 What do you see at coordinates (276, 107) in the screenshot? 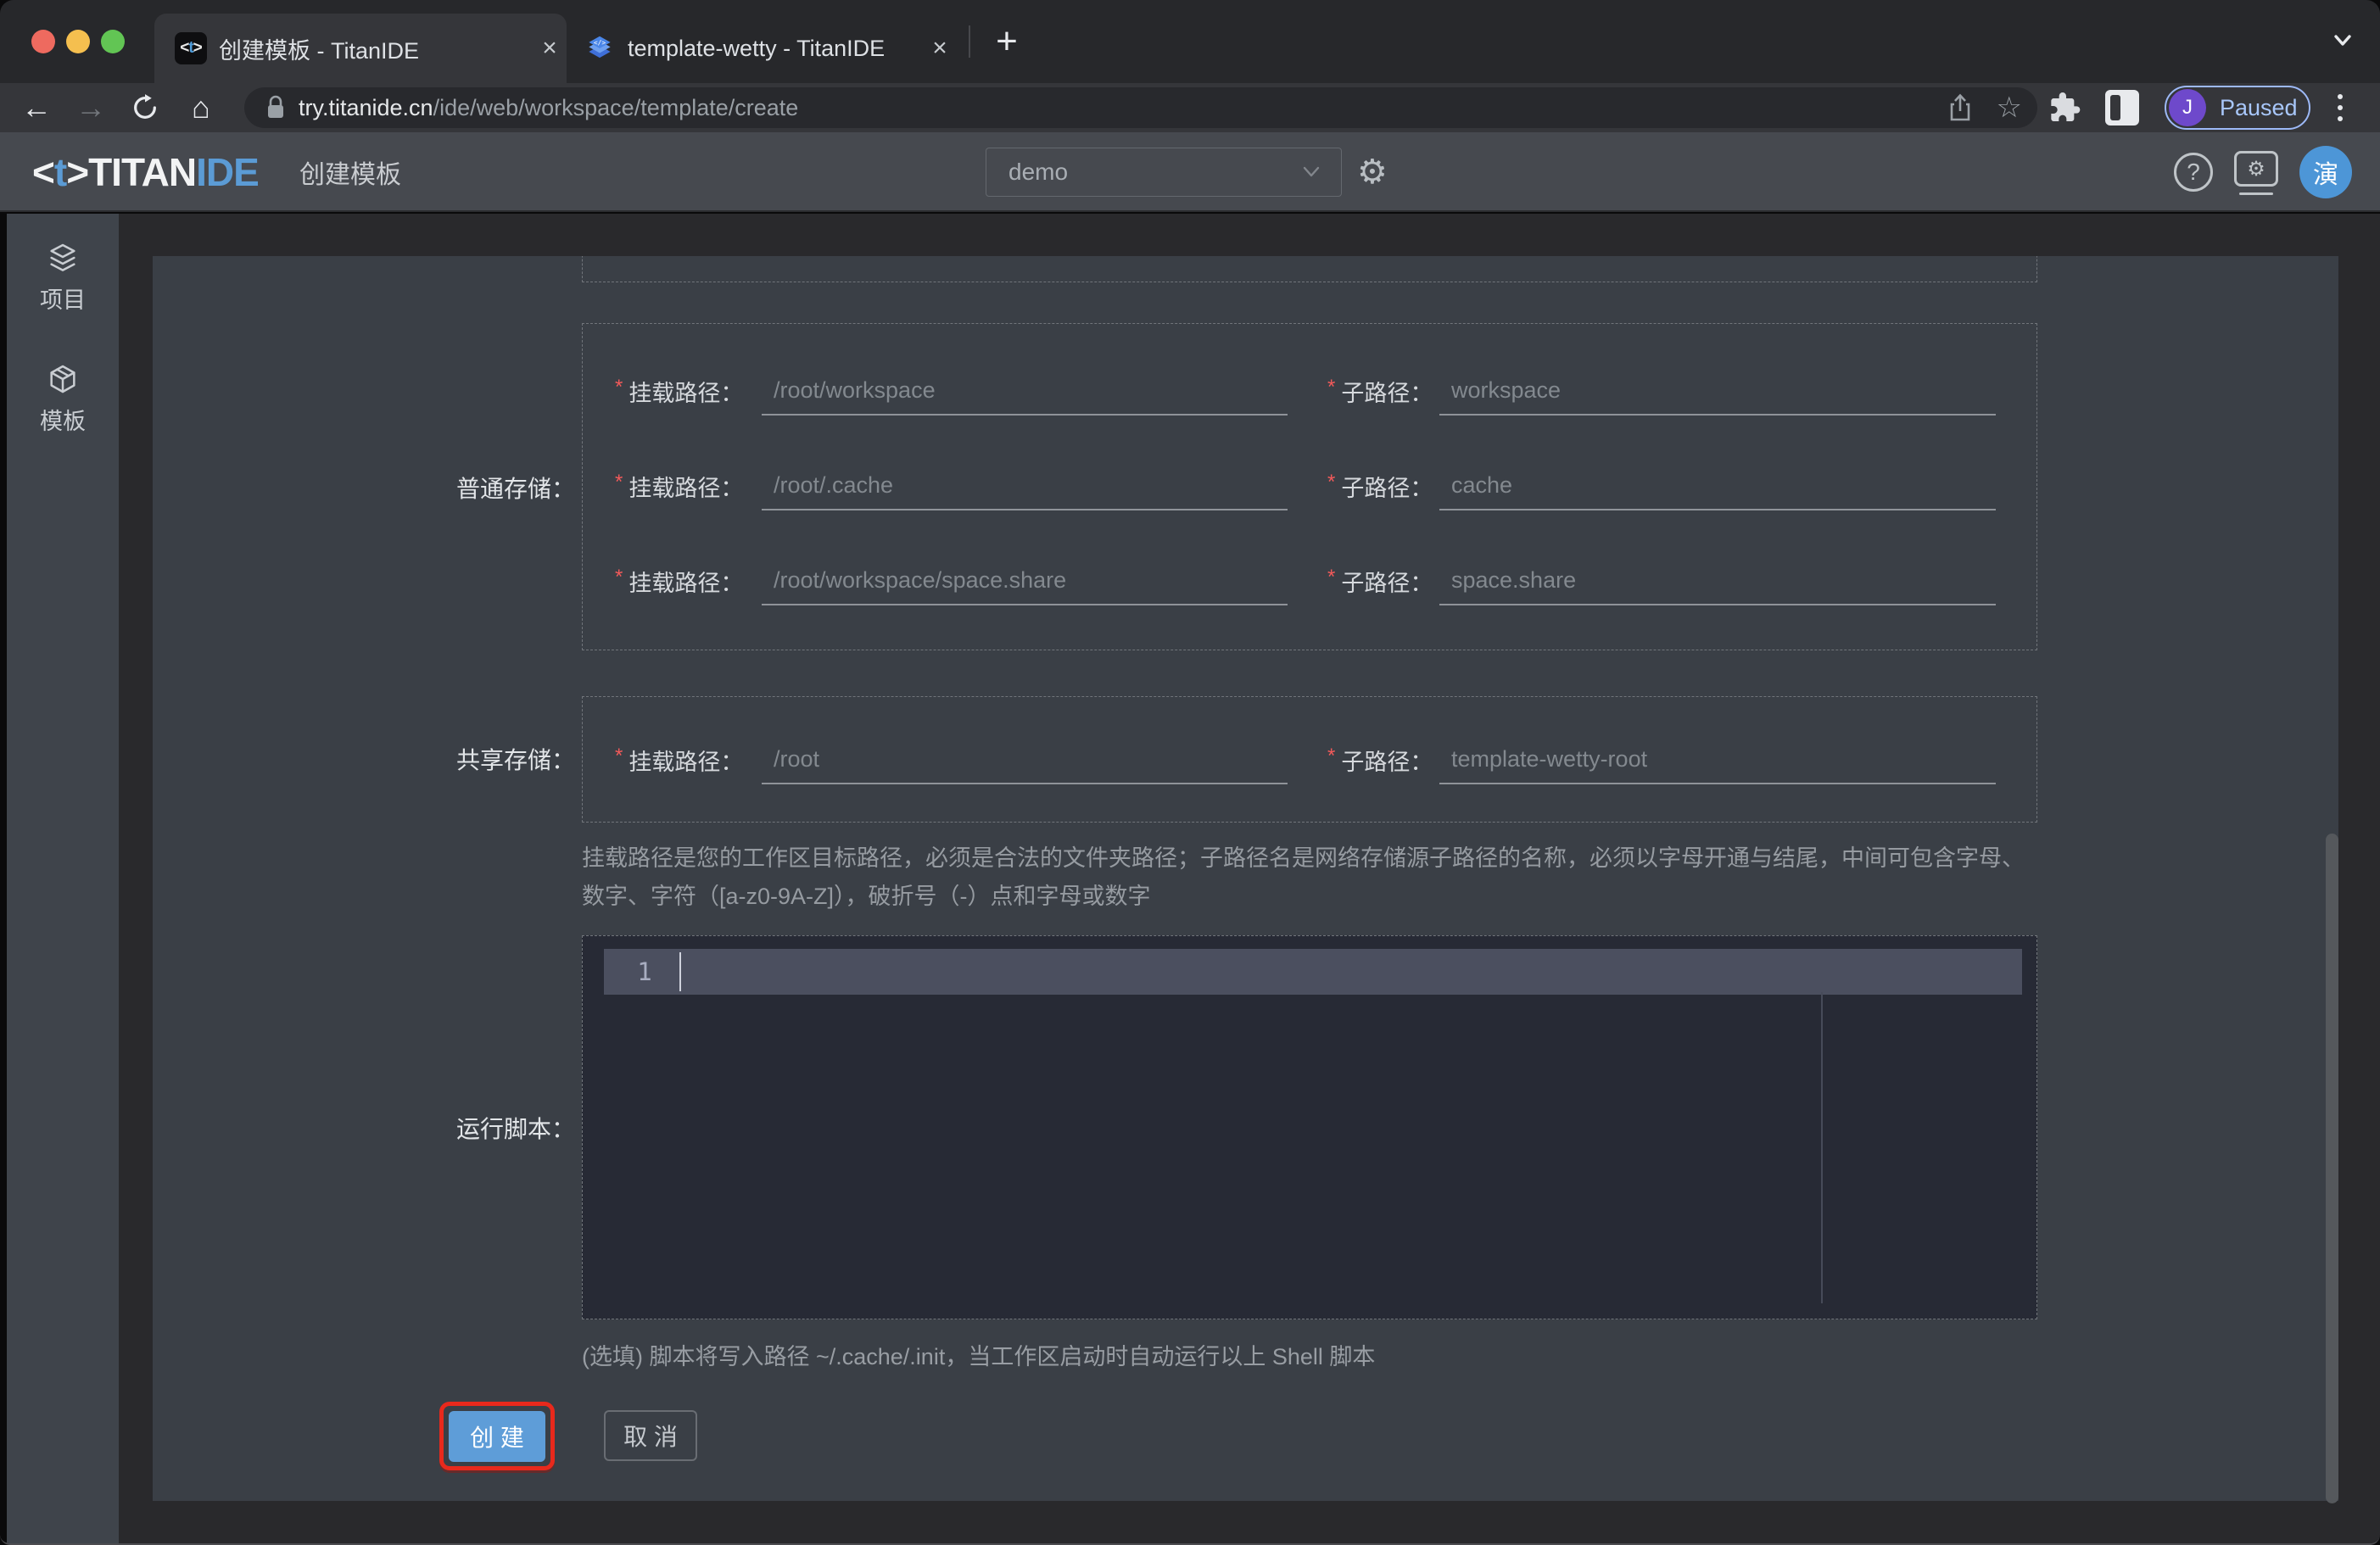
I see `lock-icon` at bounding box center [276, 107].